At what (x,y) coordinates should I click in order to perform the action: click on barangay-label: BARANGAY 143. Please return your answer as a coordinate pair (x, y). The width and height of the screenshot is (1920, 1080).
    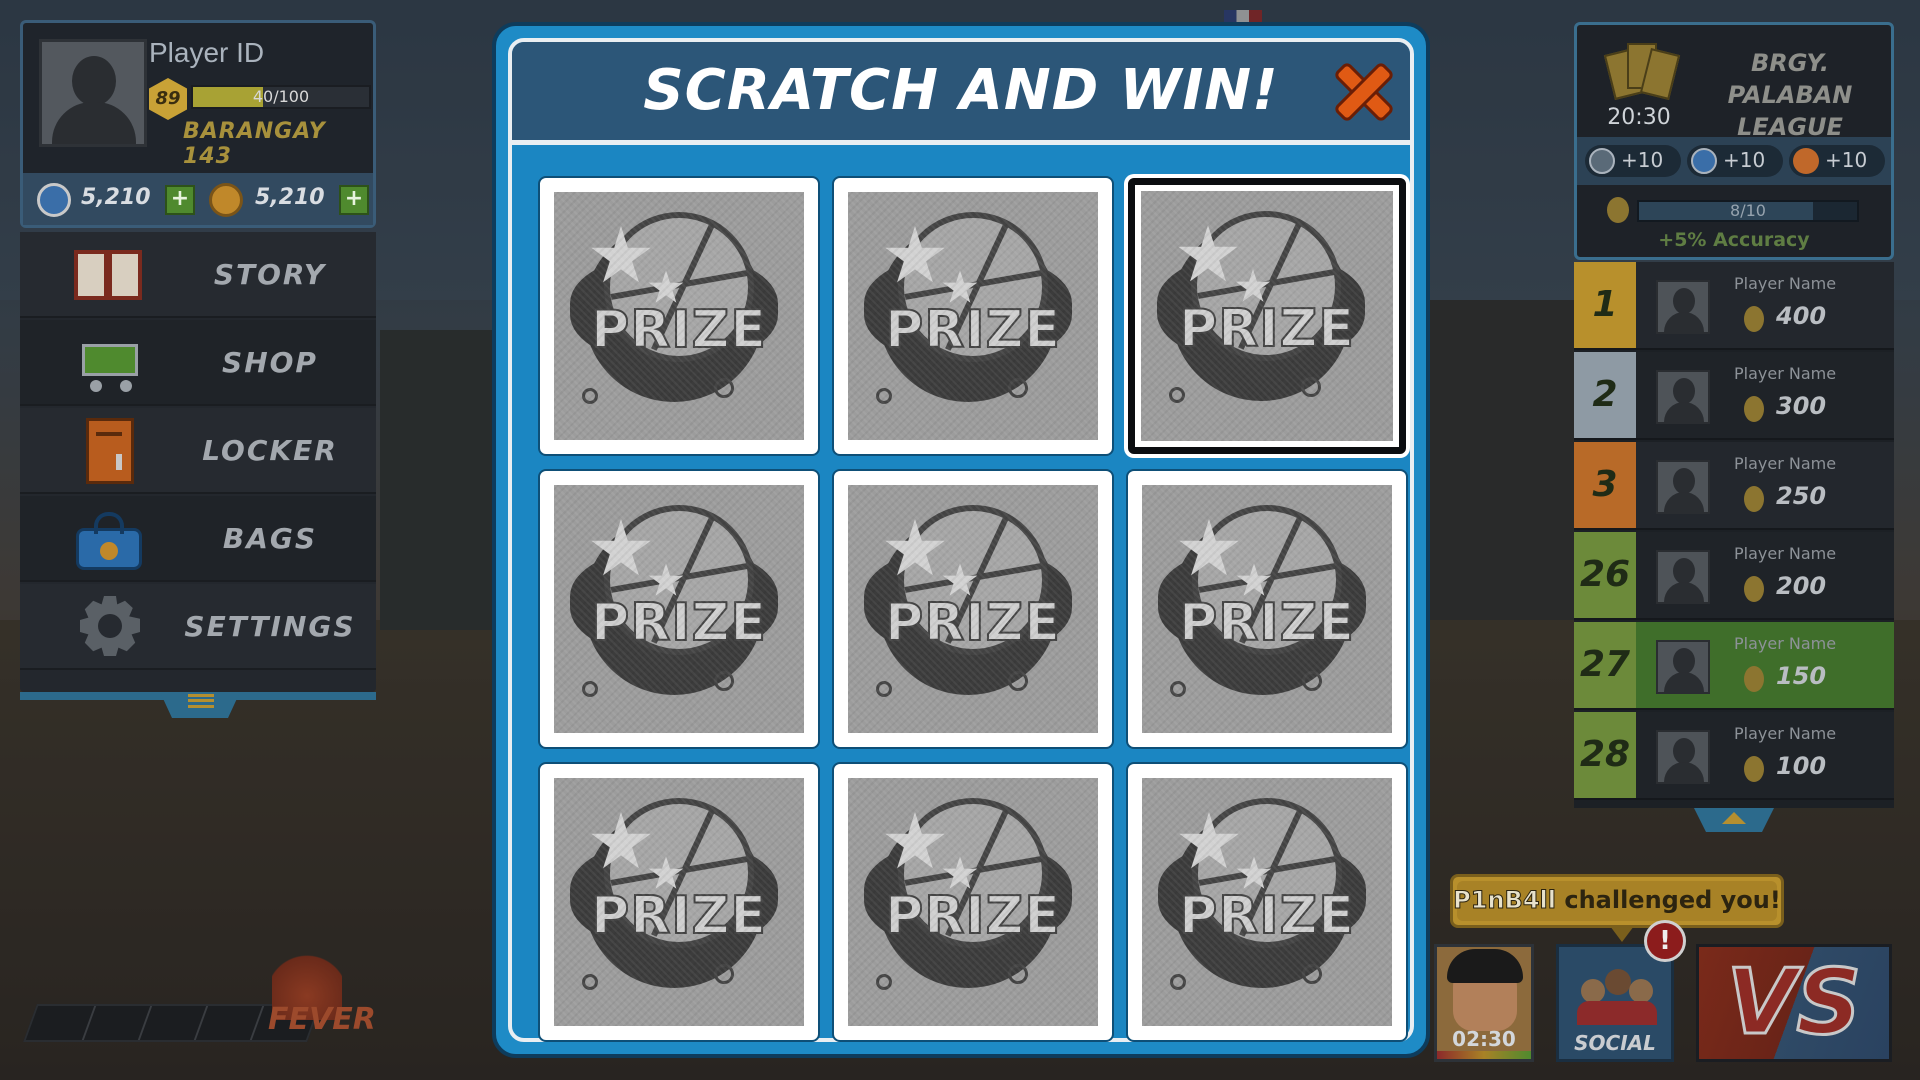
    Looking at the image, I should click on (254, 144).